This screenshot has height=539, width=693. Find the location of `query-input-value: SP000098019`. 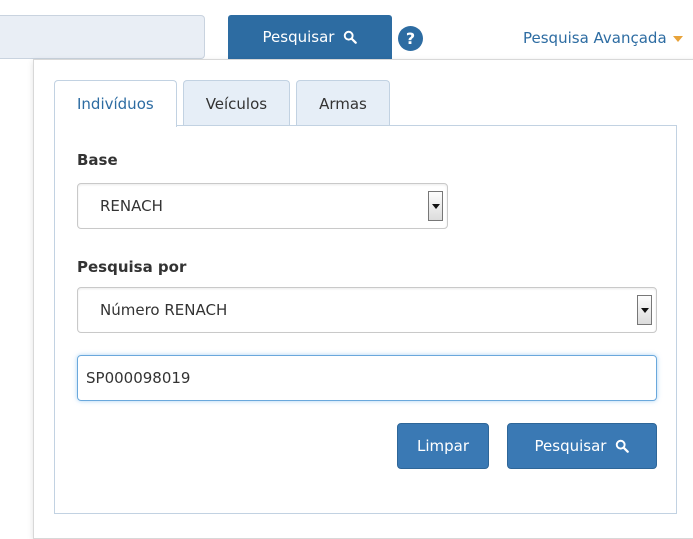

query-input-value: SP000098019 is located at coordinates (138, 378).